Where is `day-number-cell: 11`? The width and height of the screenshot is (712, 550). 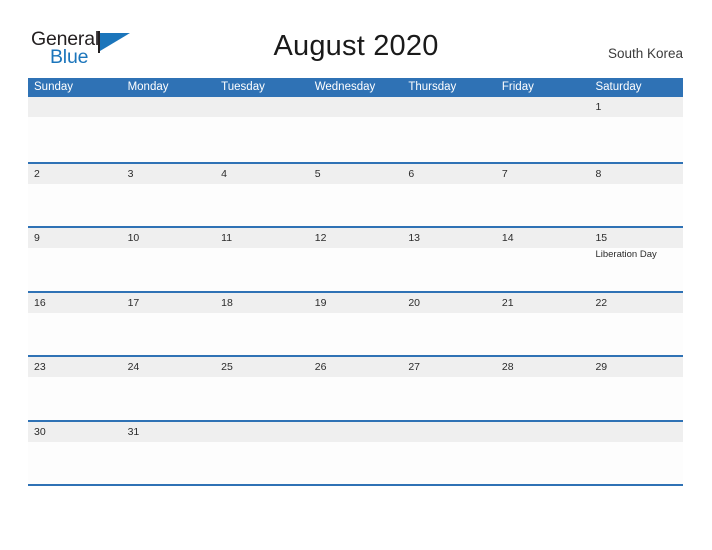
day-number-cell: 11 is located at coordinates (262, 238).